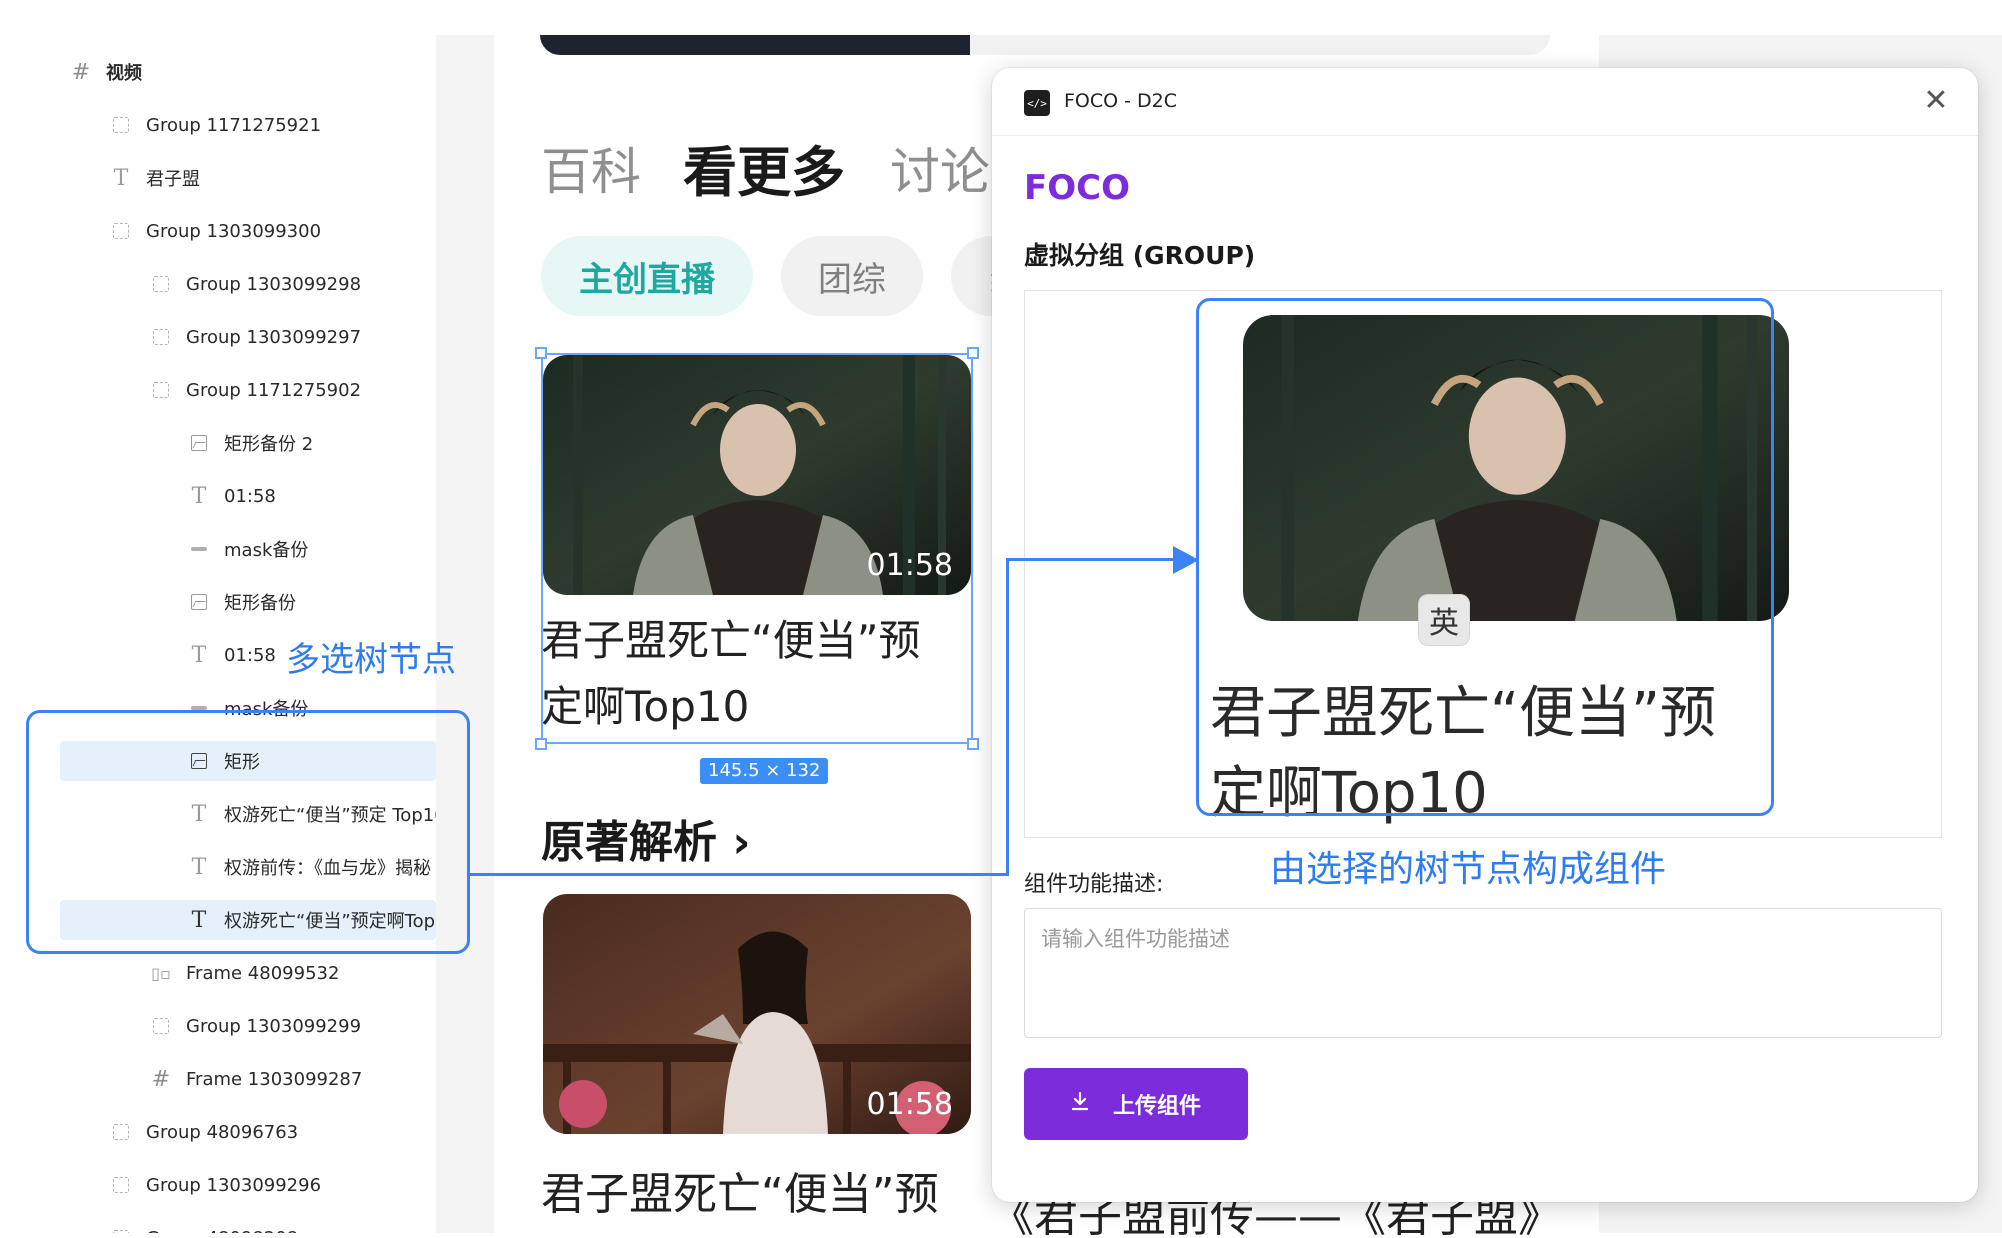  What do you see at coordinates (218, 602) in the screenshot?
I see `layer-tree-item: 矩形备份` at bounding box center [218, 602].